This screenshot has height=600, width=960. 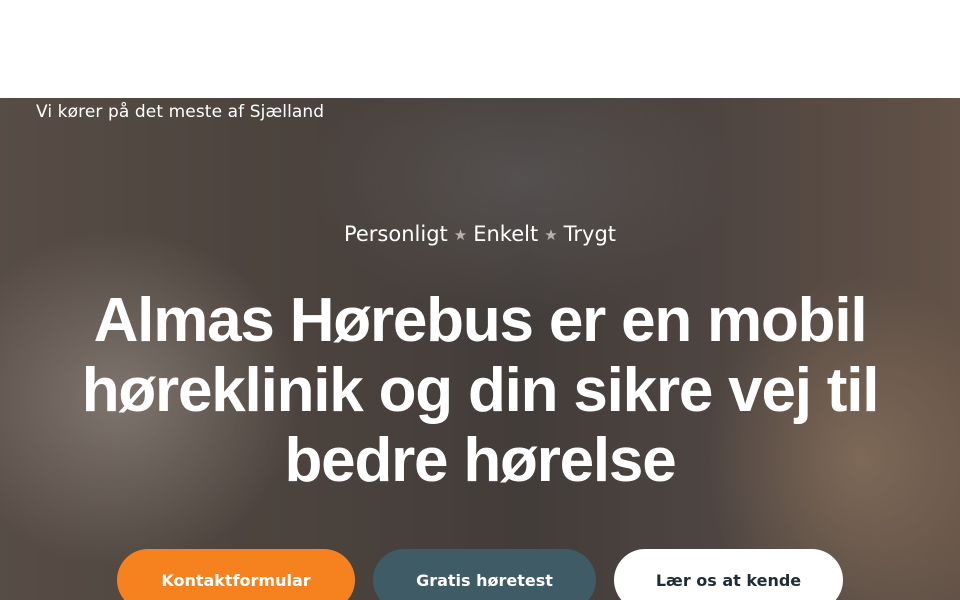 I want to click on free-hearing-test-button: Gratis høretest, so click(x=484, y=574).